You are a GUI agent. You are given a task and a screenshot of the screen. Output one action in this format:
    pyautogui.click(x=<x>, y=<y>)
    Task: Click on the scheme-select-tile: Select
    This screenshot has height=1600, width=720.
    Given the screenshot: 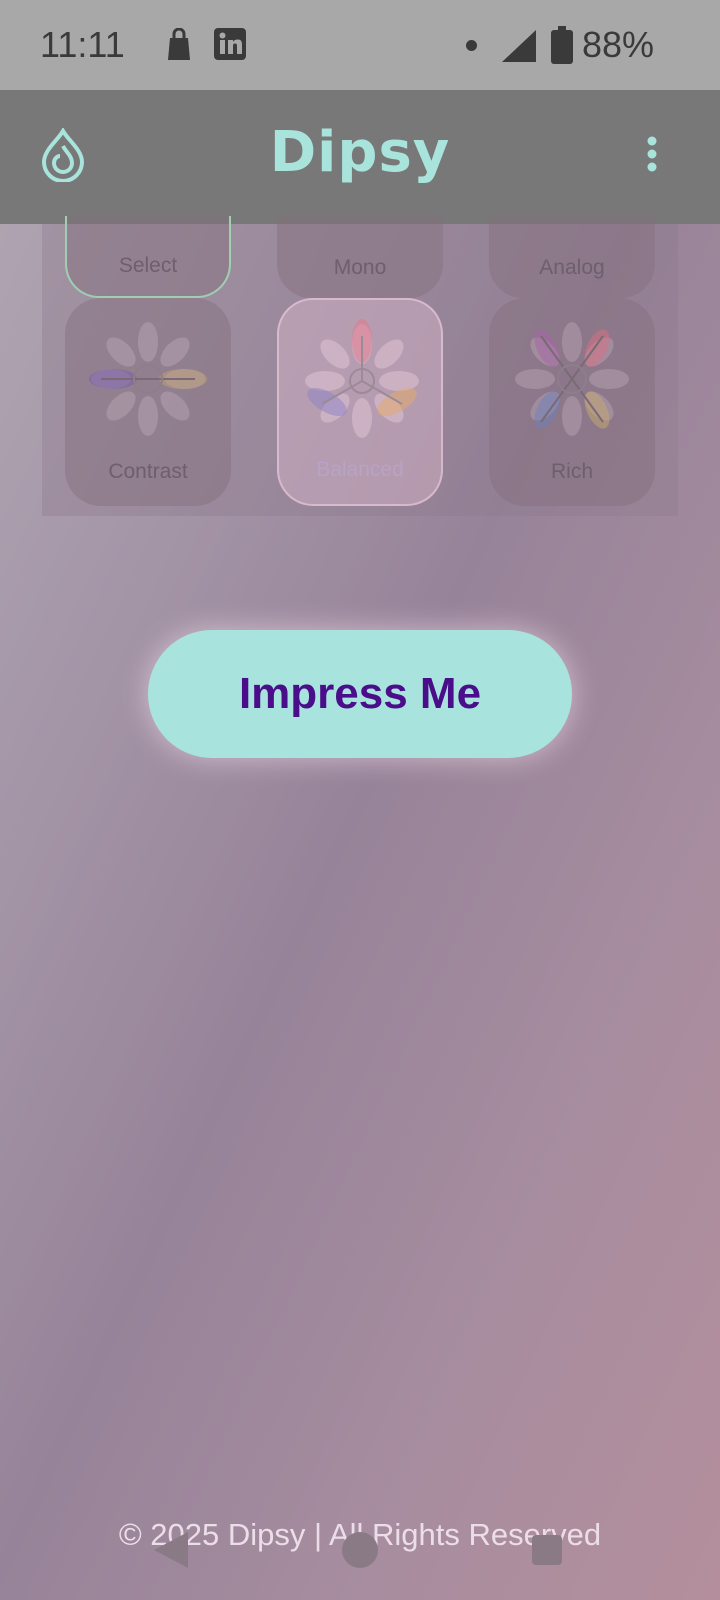 What is the action you would take?
    pyautogui.click(x=148, y=257)
    